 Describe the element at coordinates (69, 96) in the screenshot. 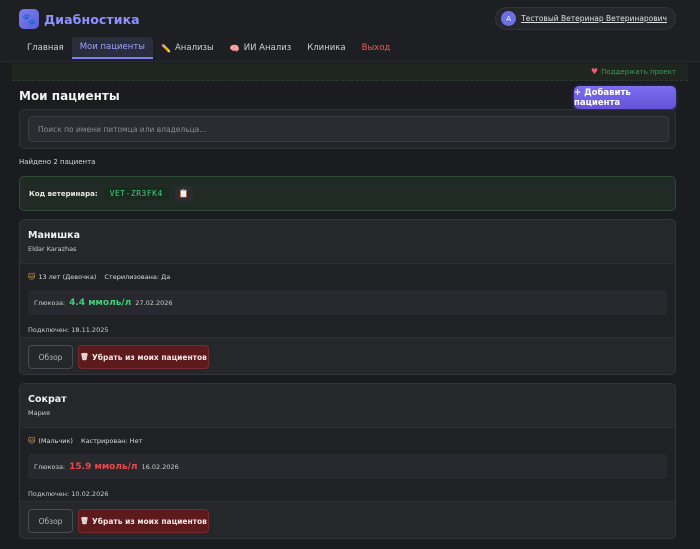

I see `page-title: Мои пациенты` at that location.